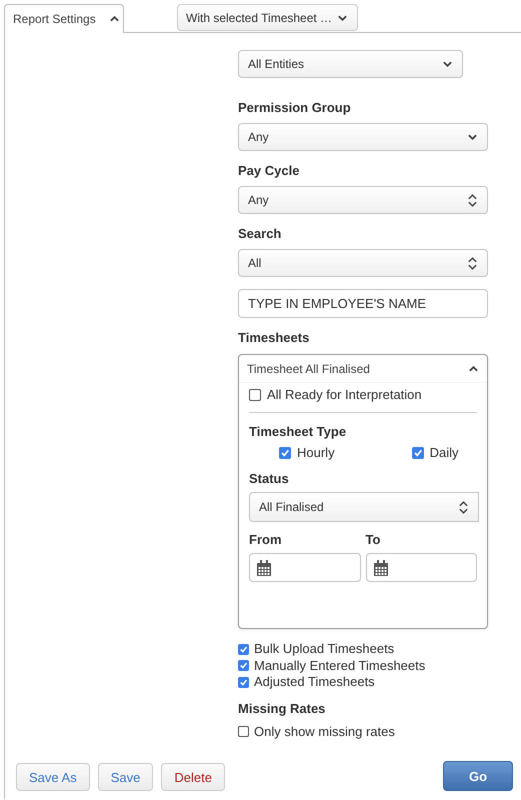 This screenshot has width=521, height=800. What do you see at coordinates (274, 337) in the screenshot?
I see `field-label: Timesheets` at bounding box center [274, 337].